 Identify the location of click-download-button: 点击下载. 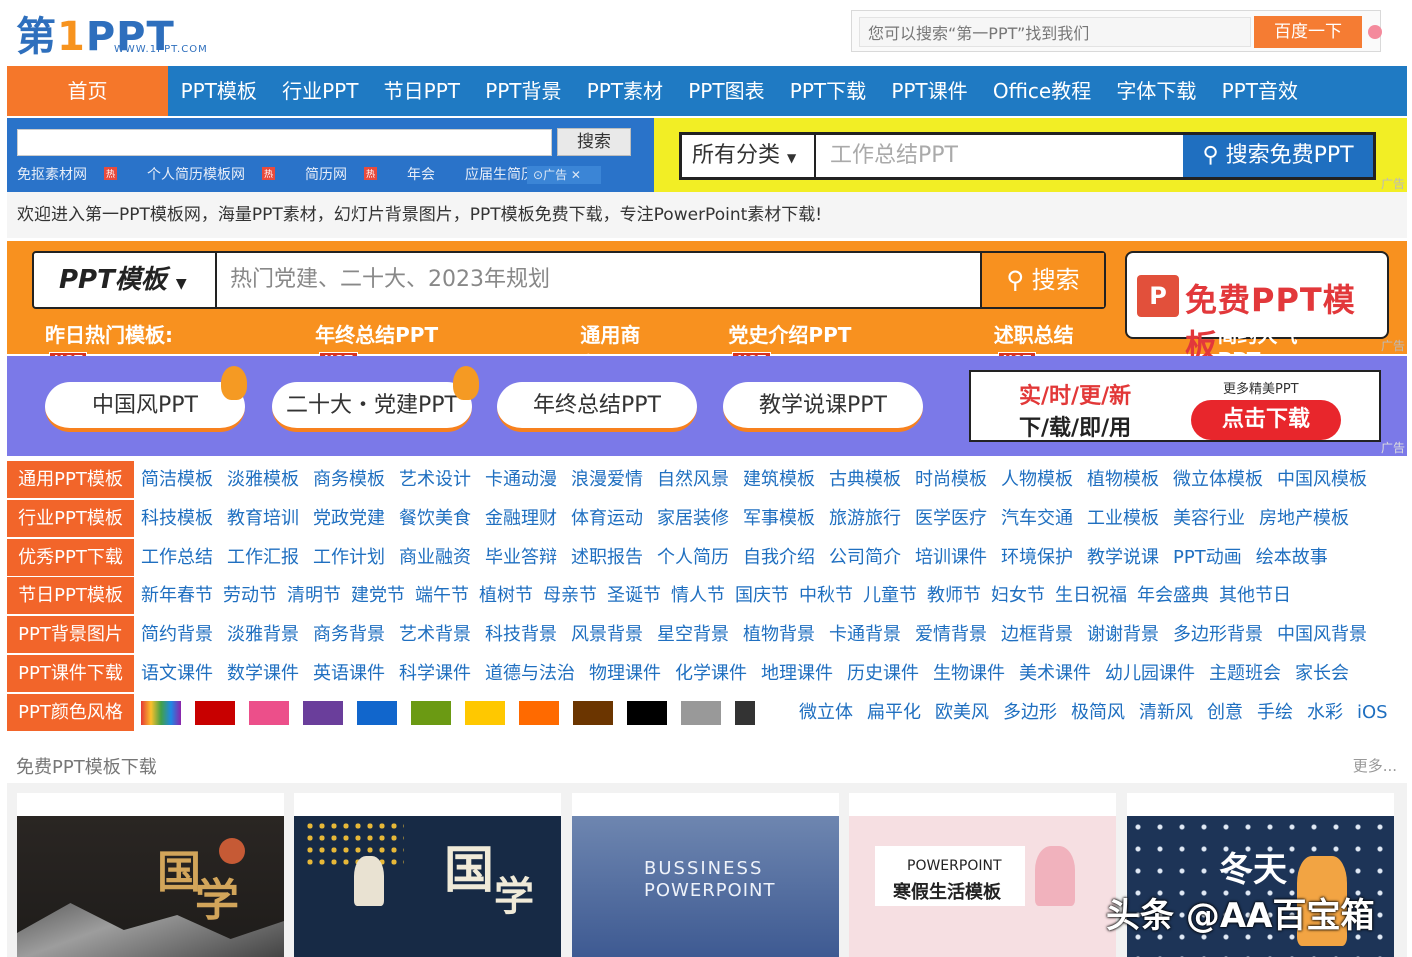
(1266, 420).